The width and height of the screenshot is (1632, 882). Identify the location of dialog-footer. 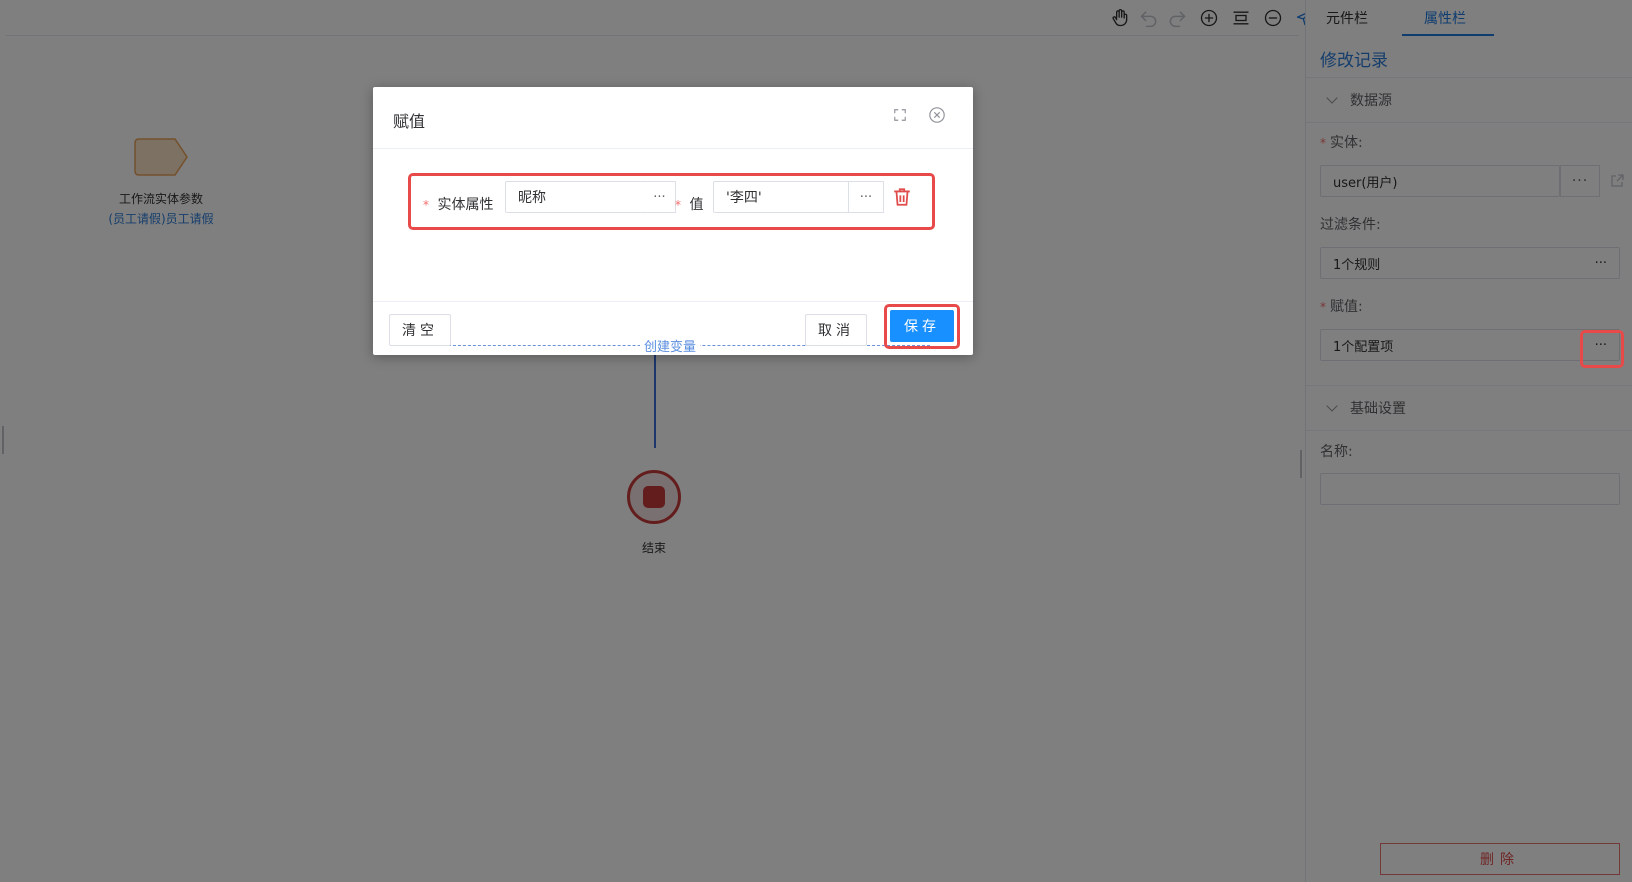
(673, 328).